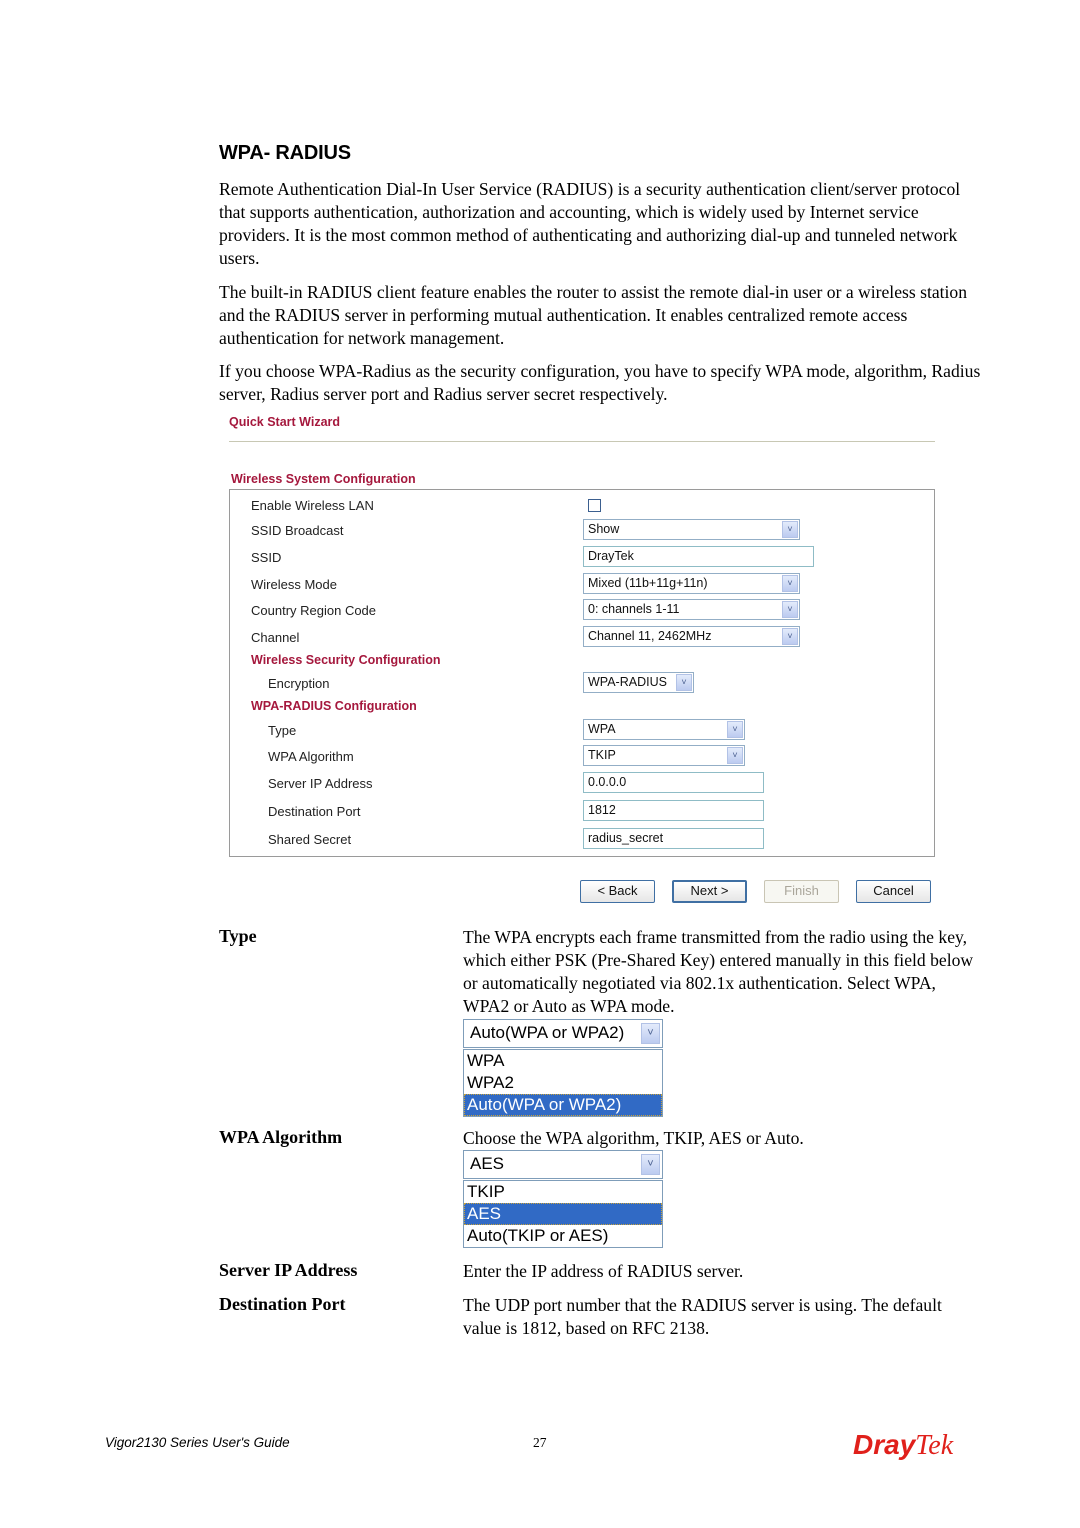  Describe the element at coordinates (334, 706) in the screenshot. I see `radius-section-title: WPA-RADIUS Configuration` at that location.